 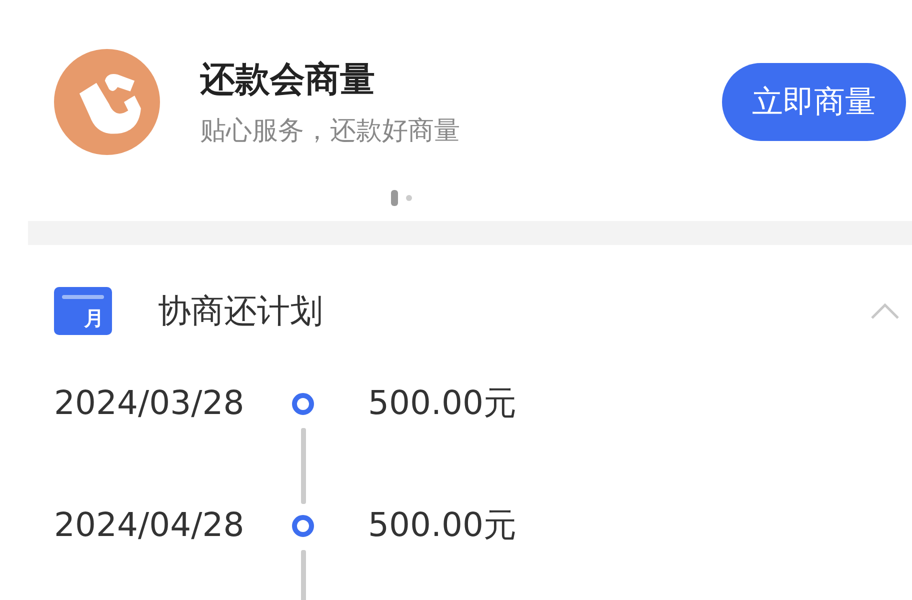 What do you see at coordinates (814, 102) in the screenshot?
I see `negotiate-button: 立即商量` at bounding box center [814, 102].